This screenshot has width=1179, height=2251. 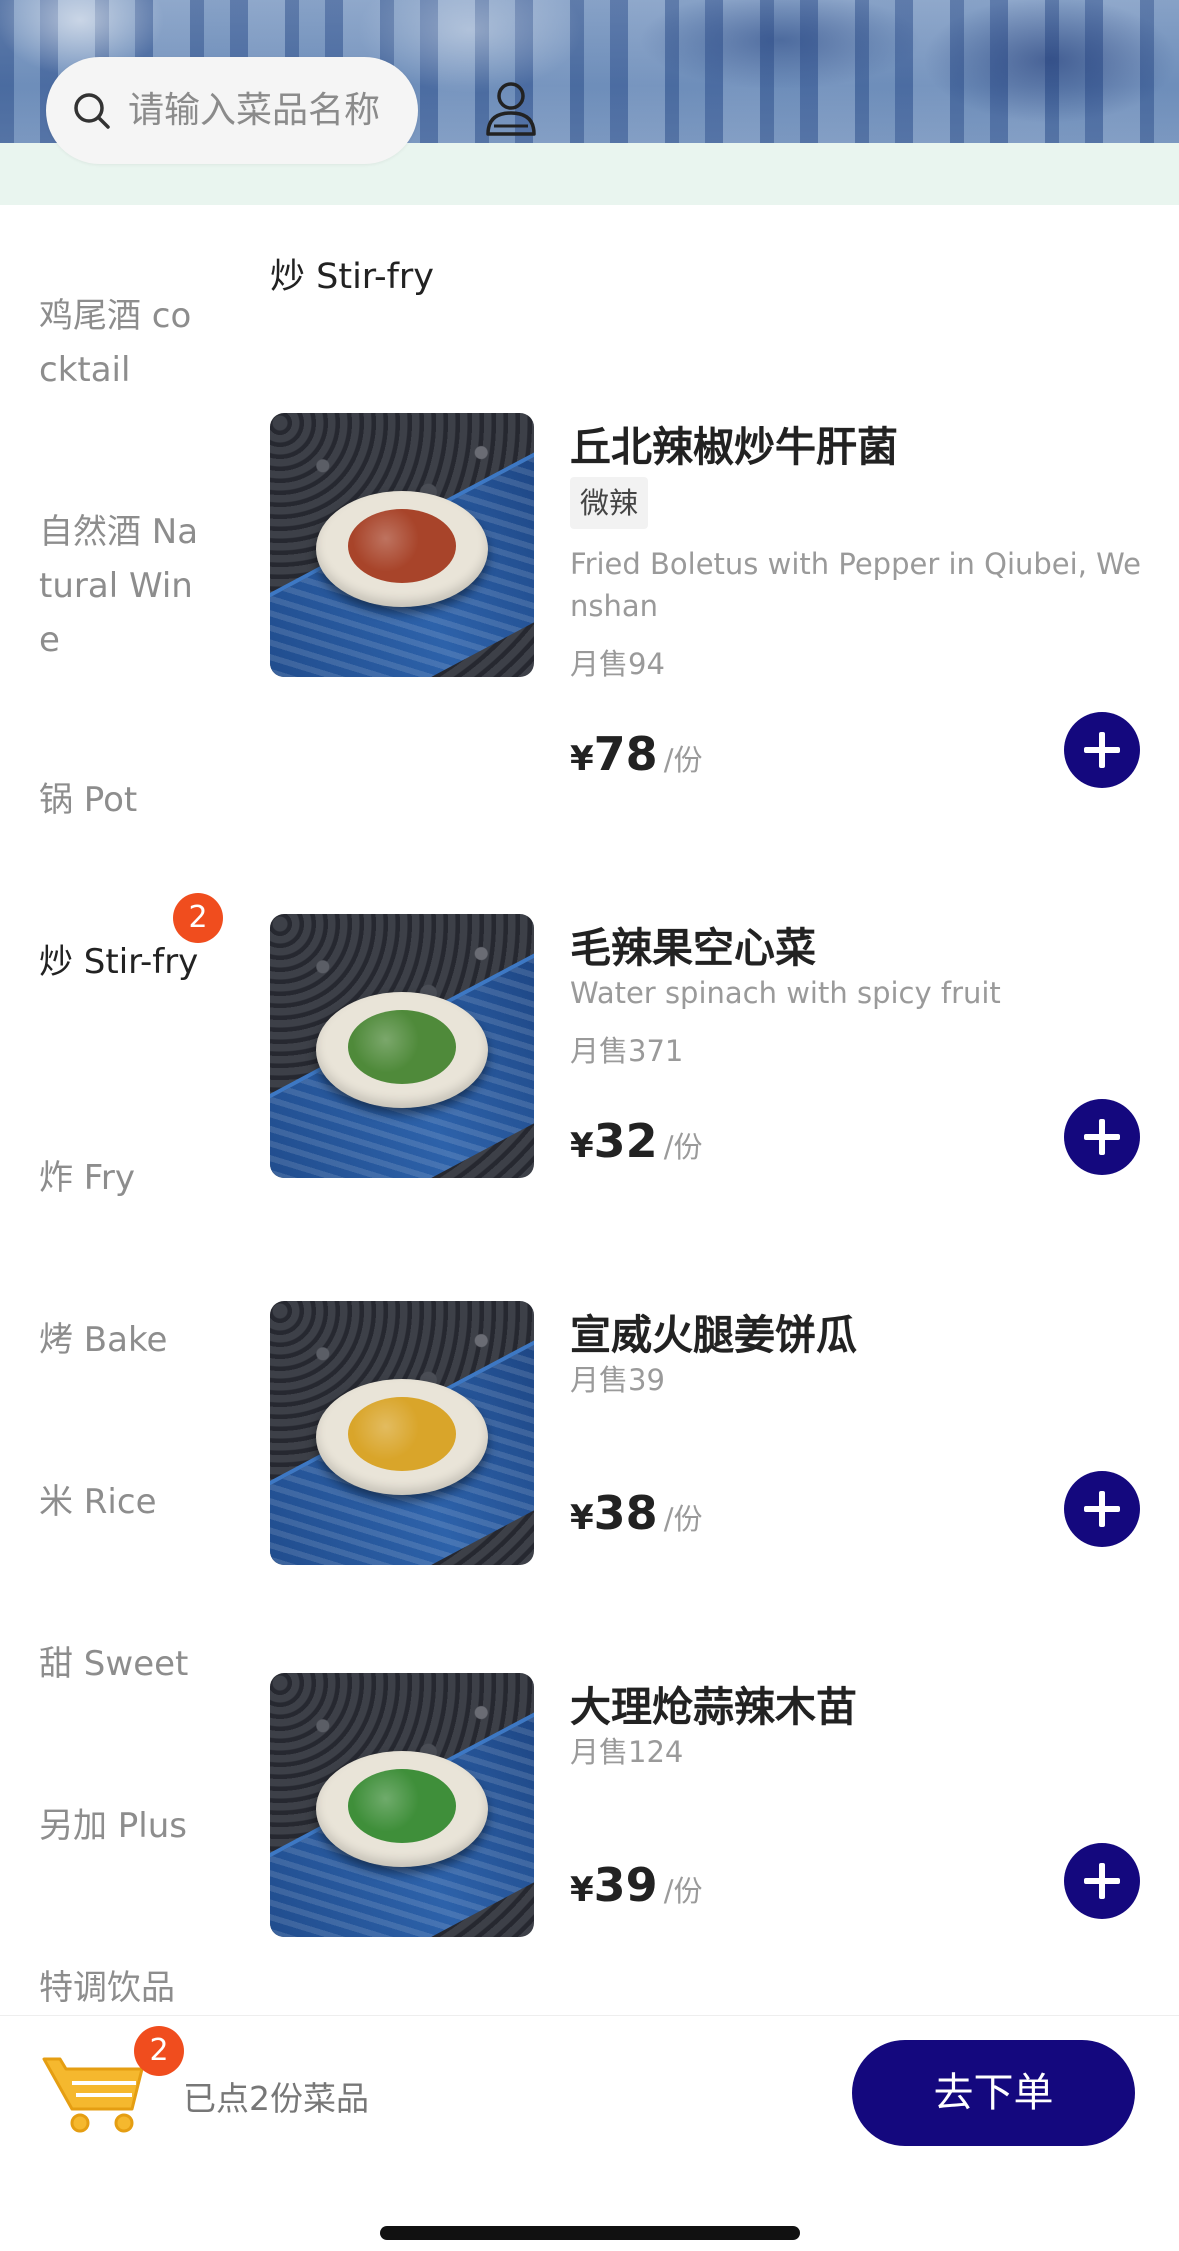 What do you see at coordinates (124, 1178) in the screenshot?
I see `sidebar-item-fry: 炸 Fry` at bounding box center [124, 1178].